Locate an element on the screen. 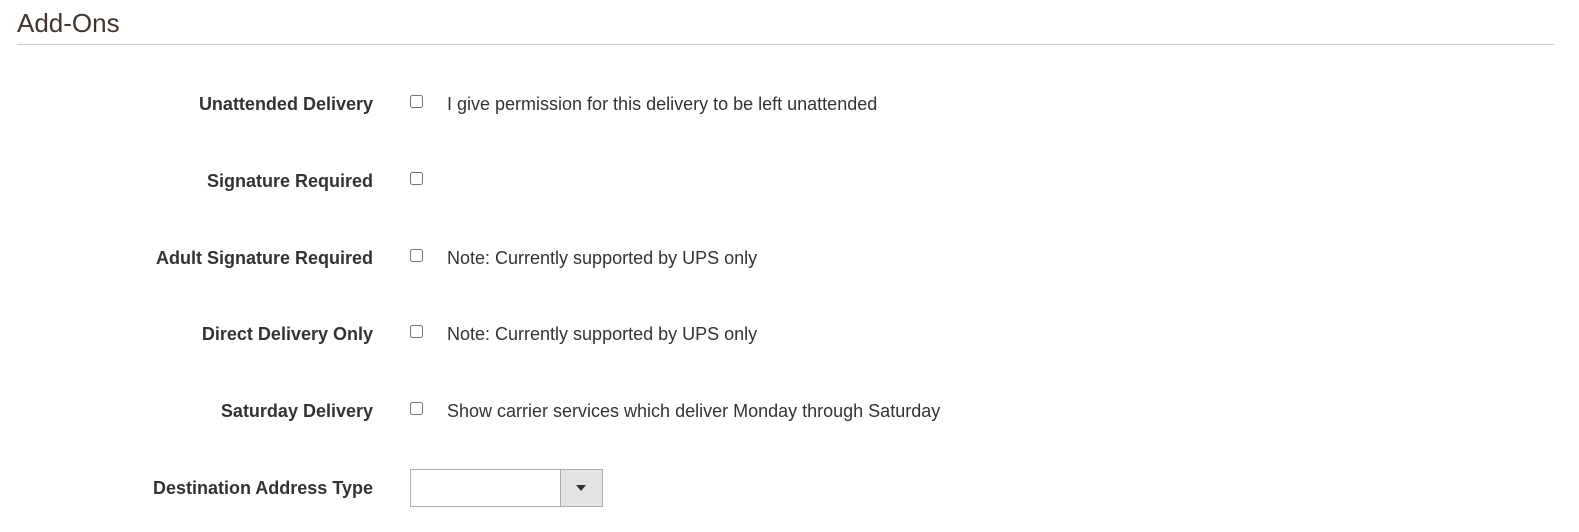 The image size is (1579, 532). direct-delivery-only-checkbox is located at coordinates (416, 331).